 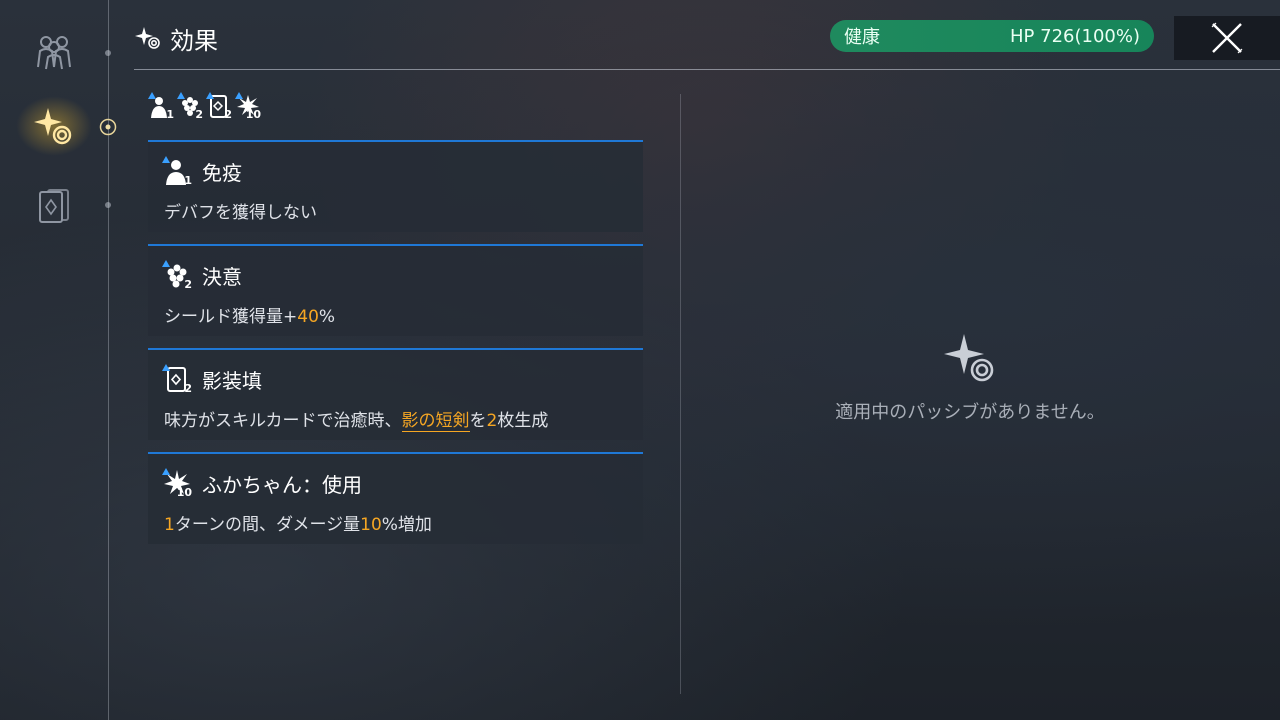 I want to click on tab-cards, so click(x=54, y=206).